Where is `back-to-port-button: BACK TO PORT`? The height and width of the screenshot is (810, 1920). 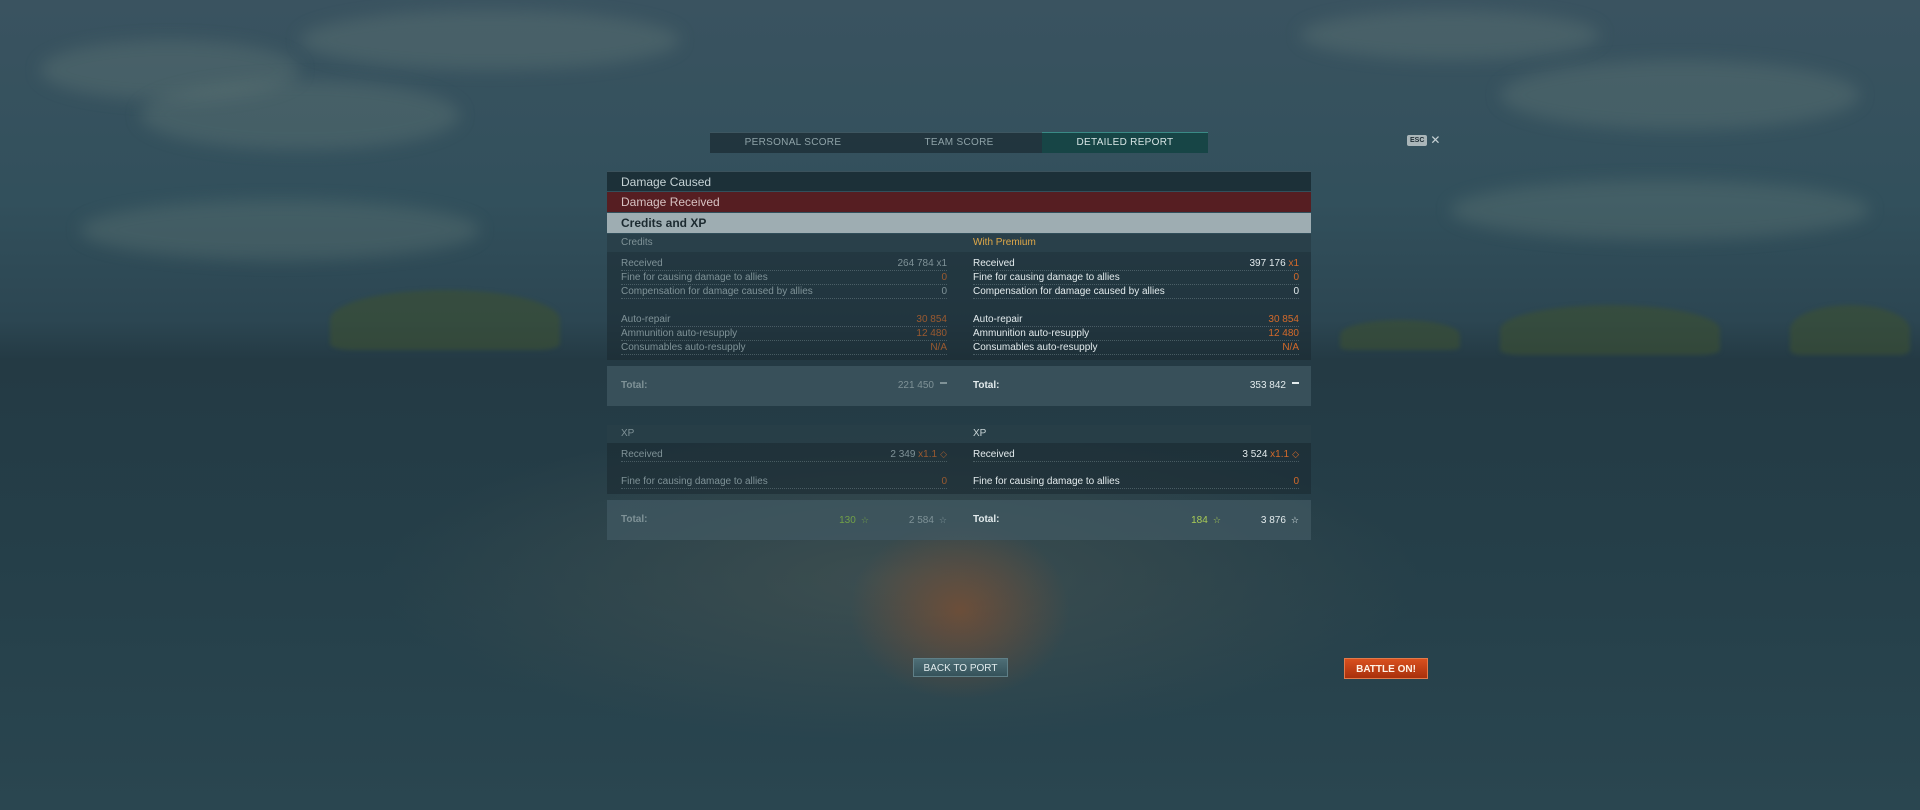 back-to-port-button: BACK TO PORT is located at coordinates (960, 667).